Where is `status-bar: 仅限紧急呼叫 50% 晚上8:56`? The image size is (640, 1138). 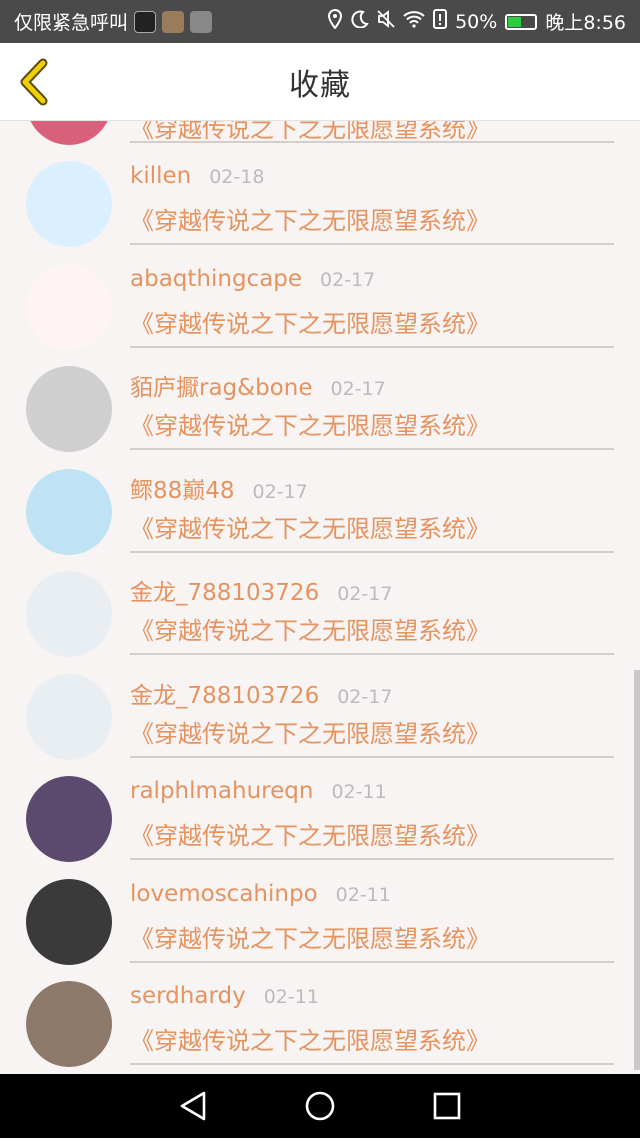
status-bar: 仅限紧急呼叫 50% 晚上8:56 is located at coordinates (320, 21).